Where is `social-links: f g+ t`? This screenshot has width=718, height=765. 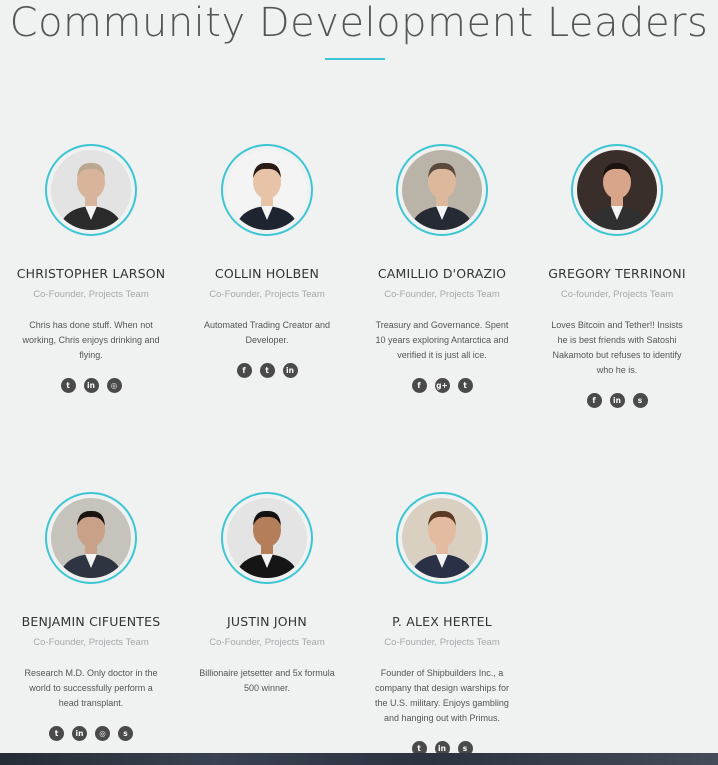 social-links: f g+ t is located at coordinates (442, 385).